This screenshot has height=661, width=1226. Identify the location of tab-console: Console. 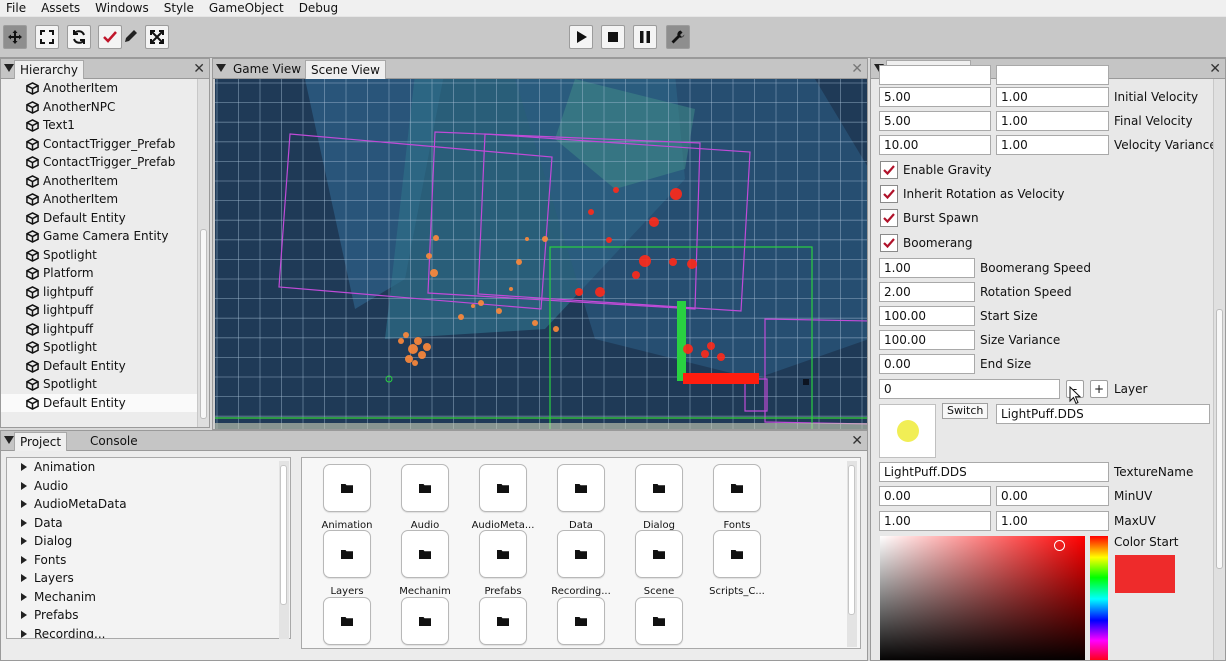
(114, 441).